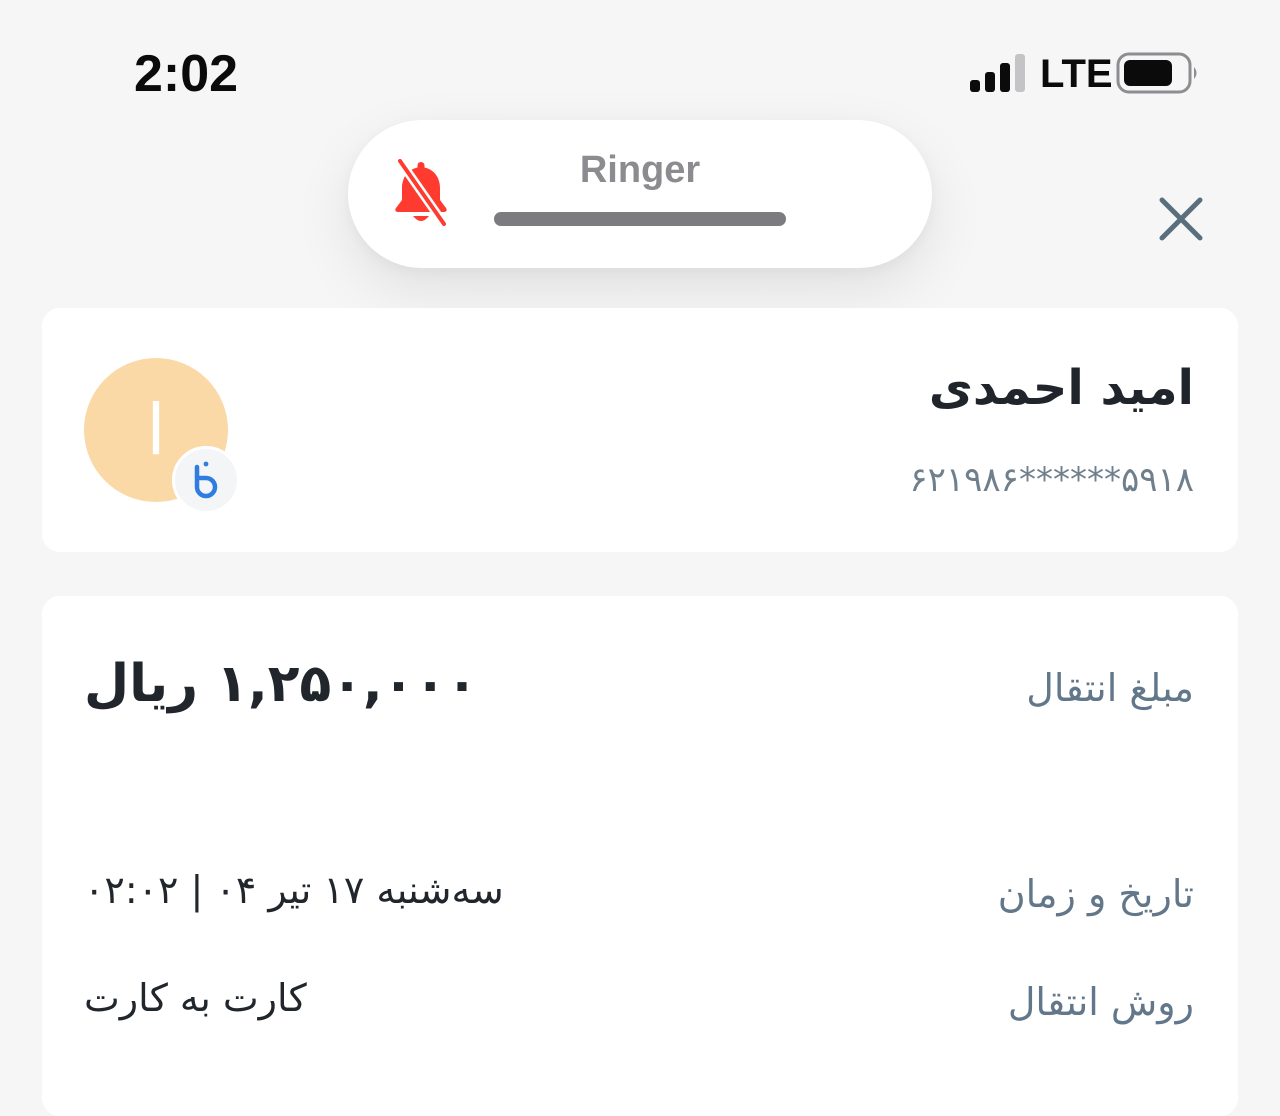 Image resolution: width=1280 pixels, height=1116 pixels. Describe the element at coordinates (281, 684) in the screenshot. I see `amount-value: ۱,۲۵۰,۰۰۰ ریال` at that location.